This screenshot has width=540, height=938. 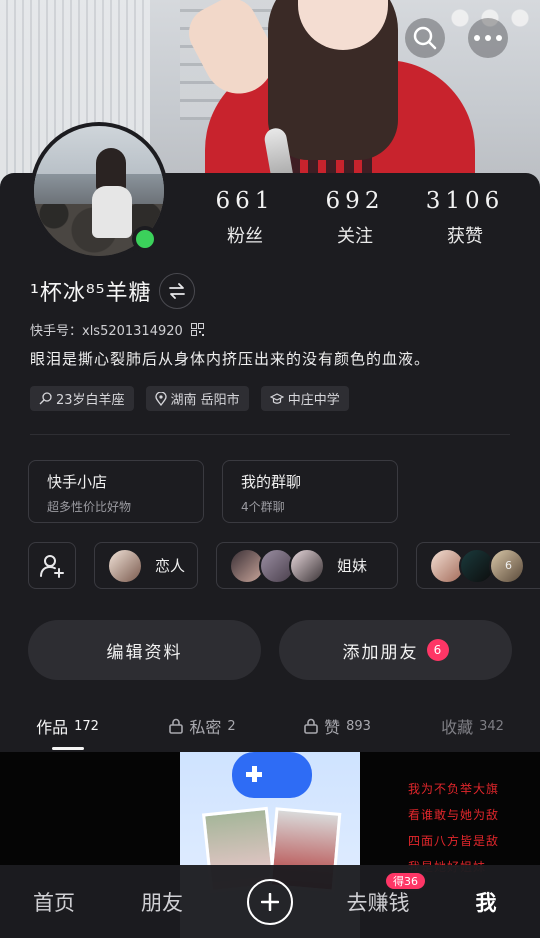 I want to click on profile-tags: 23岁白羊座 湖南 岳阳市 中庄中学, so click(x=189, y=398).